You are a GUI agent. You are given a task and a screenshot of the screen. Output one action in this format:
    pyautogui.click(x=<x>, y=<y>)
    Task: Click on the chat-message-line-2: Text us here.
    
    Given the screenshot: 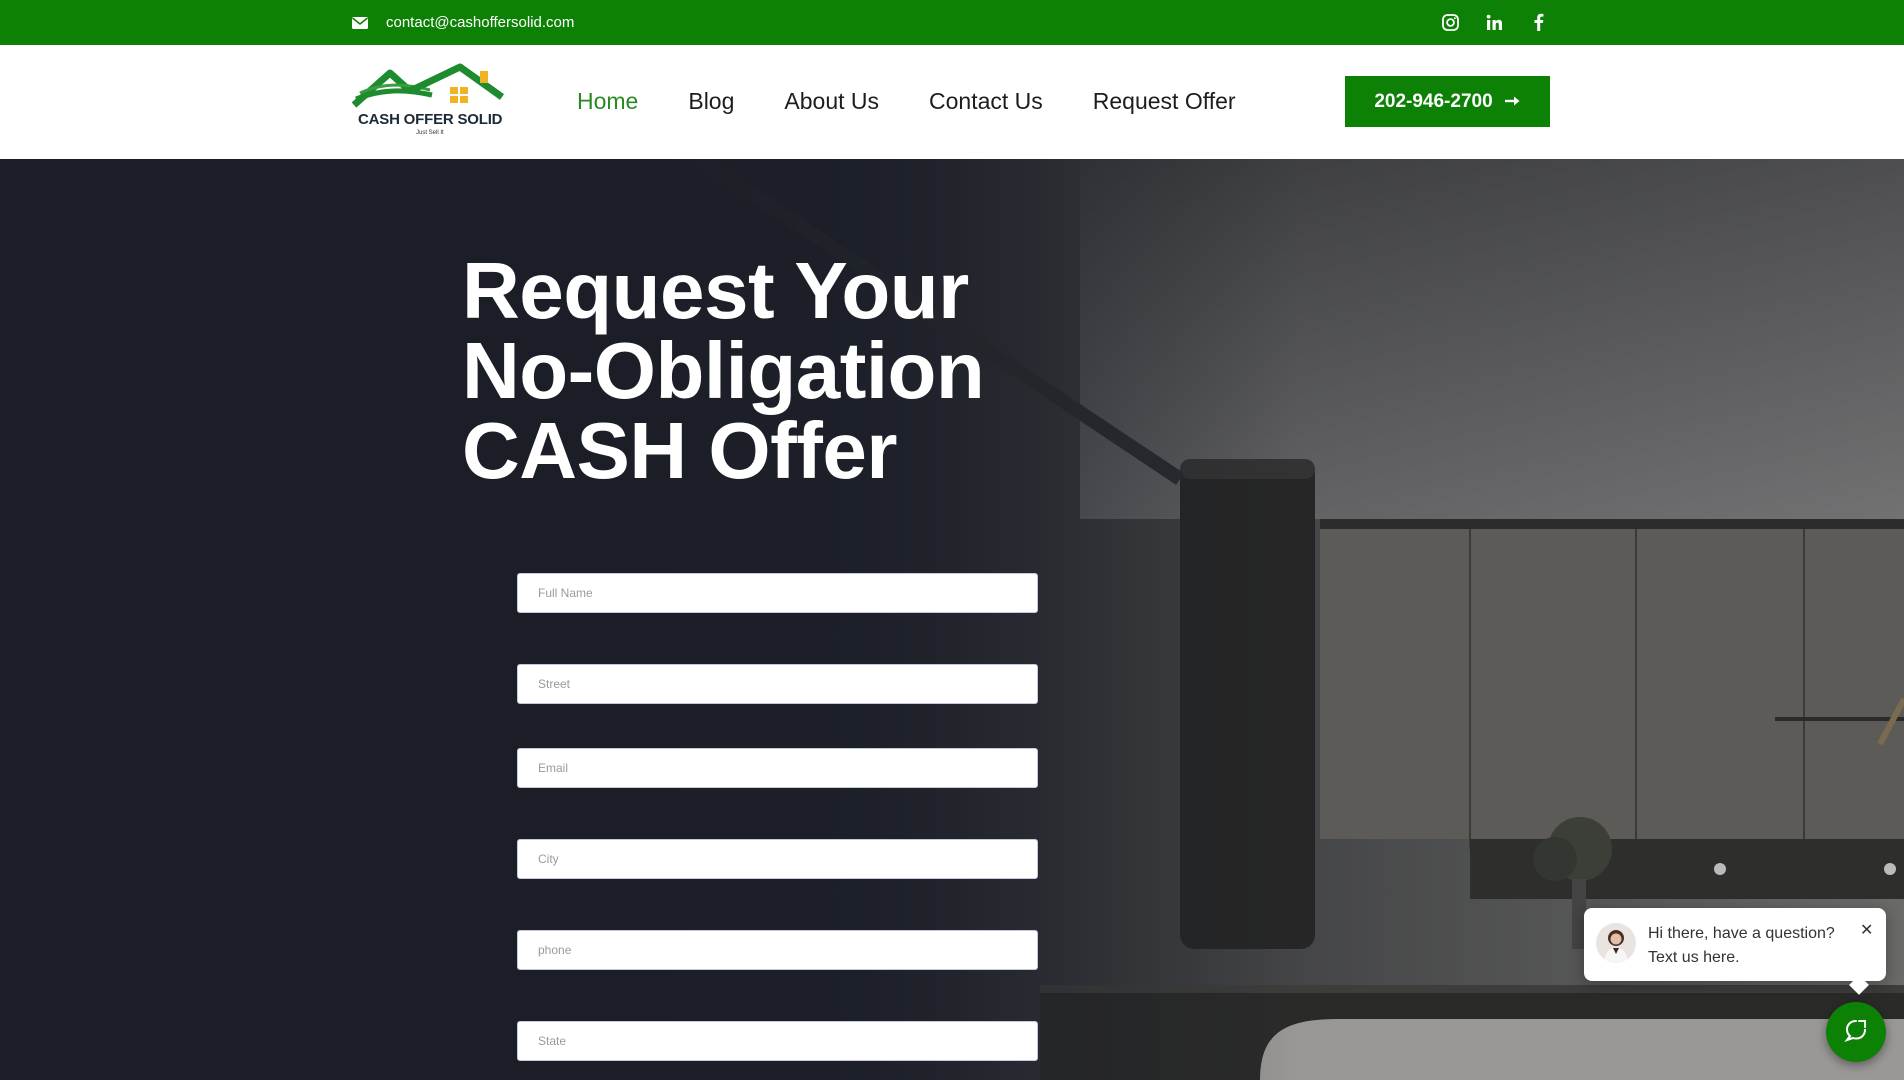 What is the action you would take?
    pyautogui.click(x=1694, y=957)
    